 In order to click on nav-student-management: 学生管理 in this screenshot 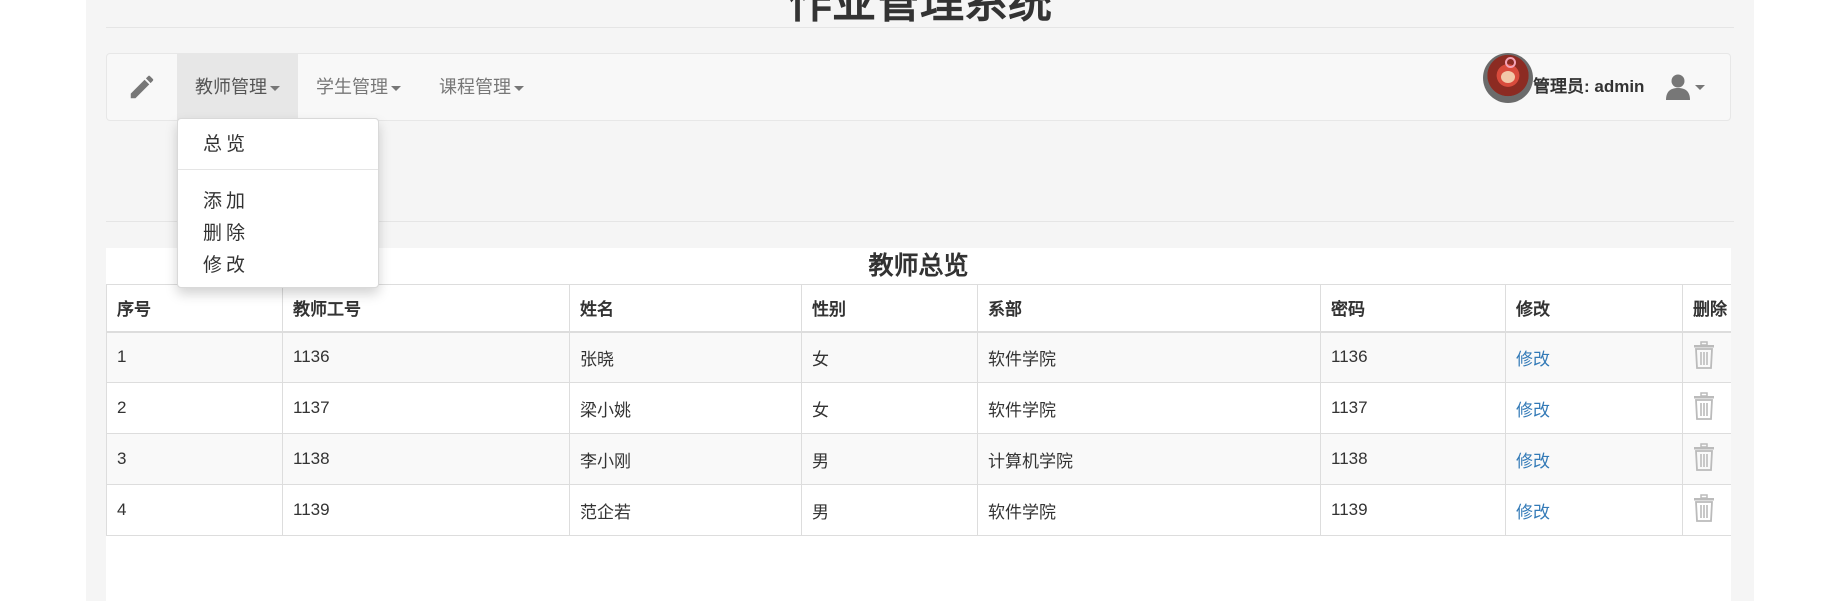, I will do `click(359, 87)`.